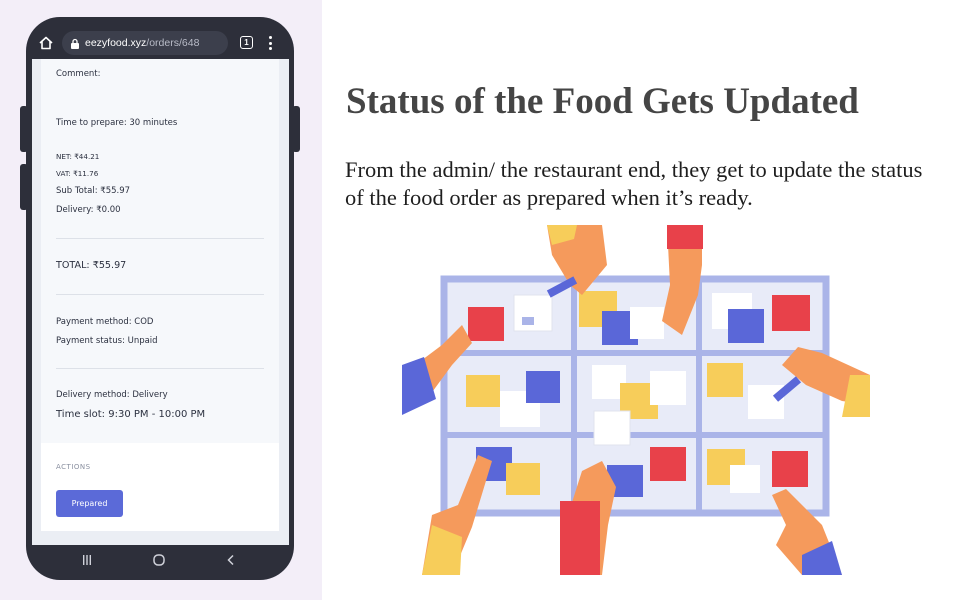 The width and height of the screenshot is (971, 600). I want to click on comment-label: Comment:, so click(78, 74).